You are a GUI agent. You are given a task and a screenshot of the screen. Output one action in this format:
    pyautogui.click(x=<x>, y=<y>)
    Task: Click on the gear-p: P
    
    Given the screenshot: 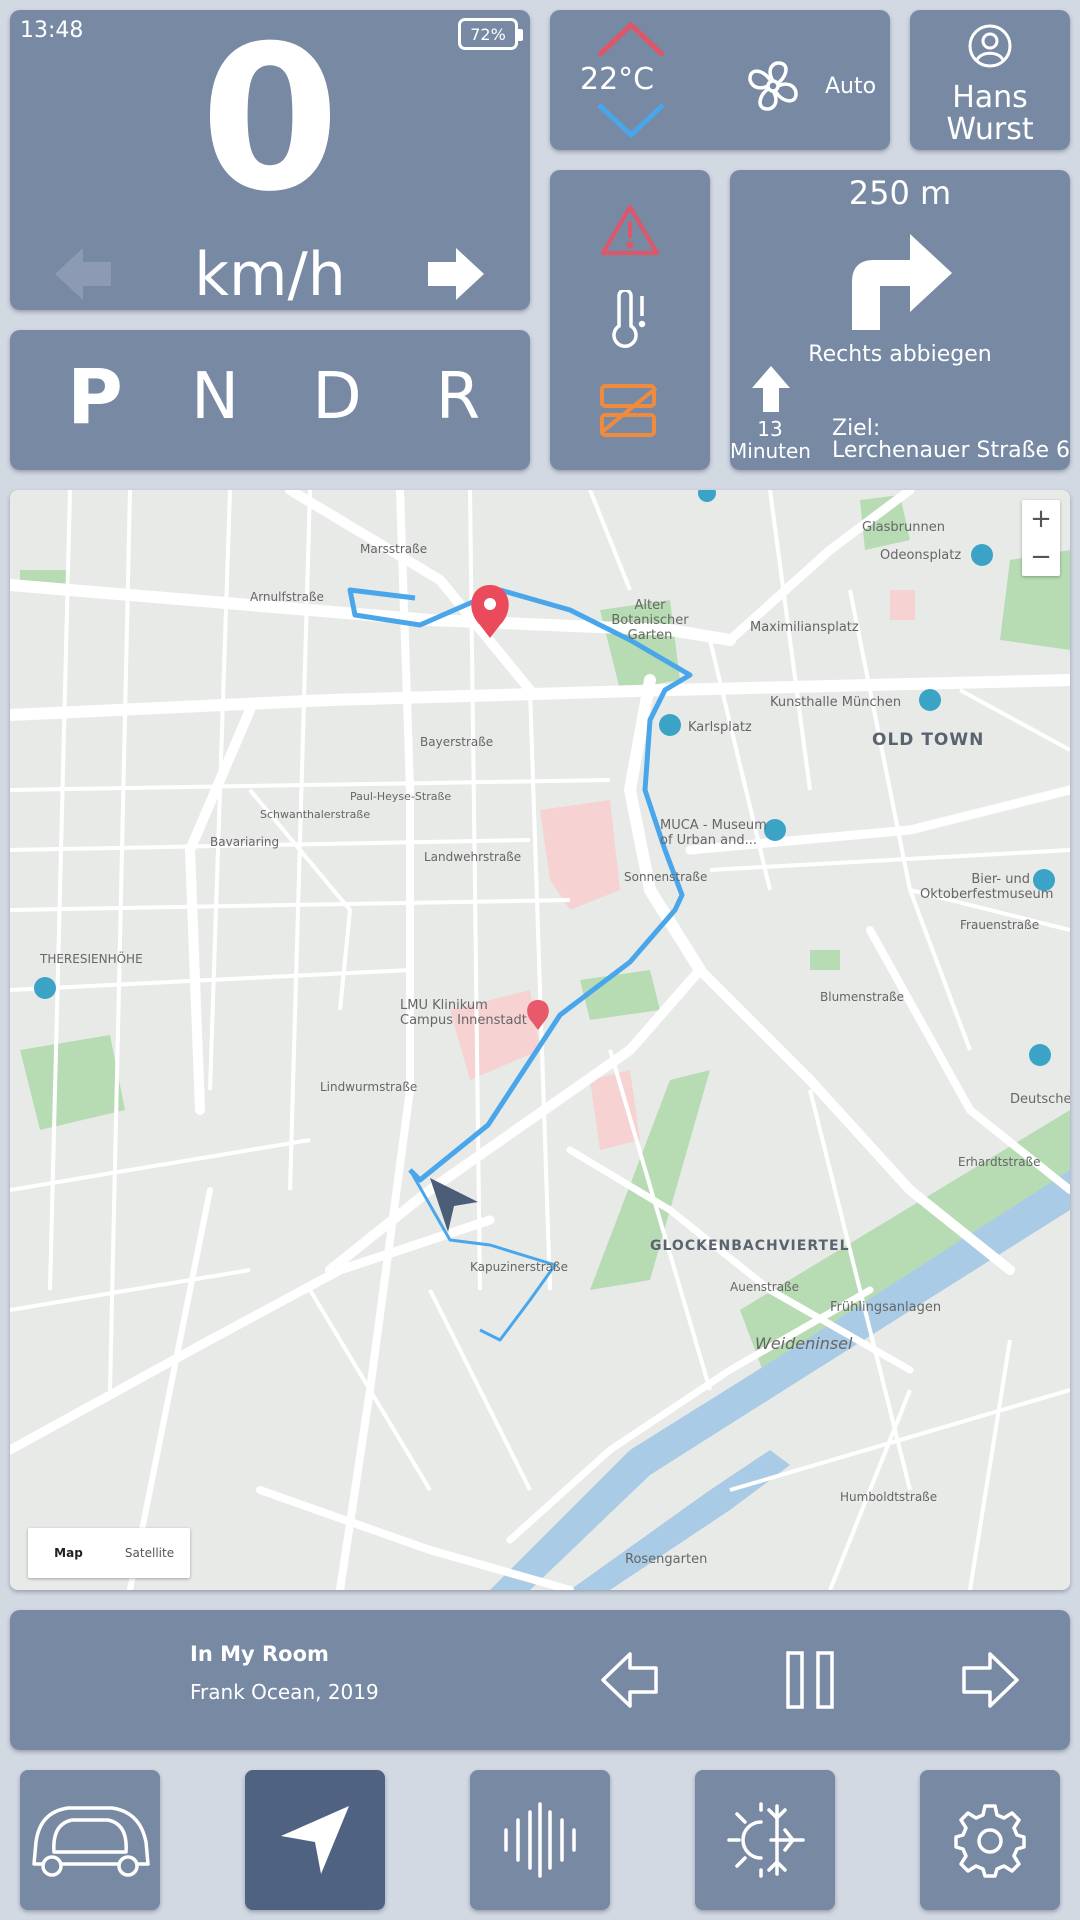 What is the action you would take?
    pyautogui.click(x=95, y=396)
    